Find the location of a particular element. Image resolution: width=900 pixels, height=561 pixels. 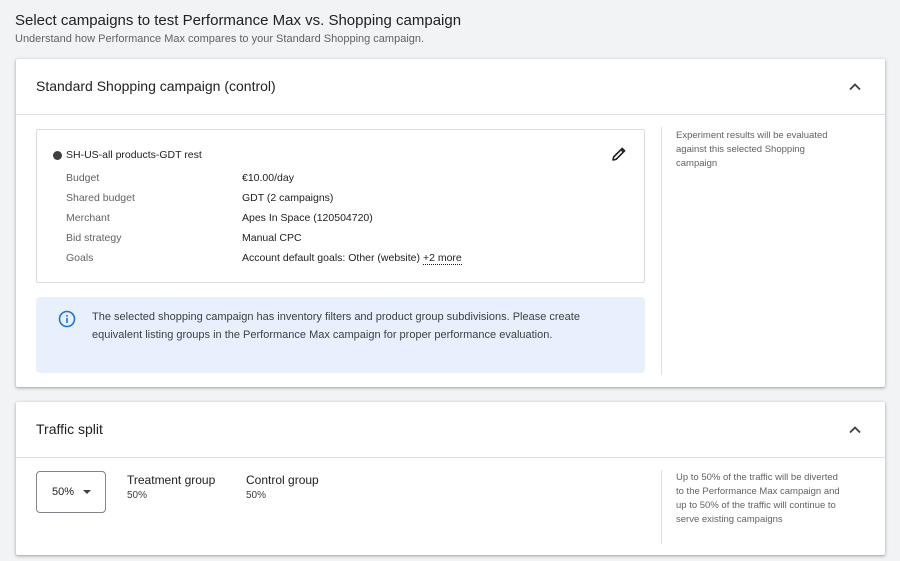

budget-value: €10.00/day is located at coordinates (268, 178).